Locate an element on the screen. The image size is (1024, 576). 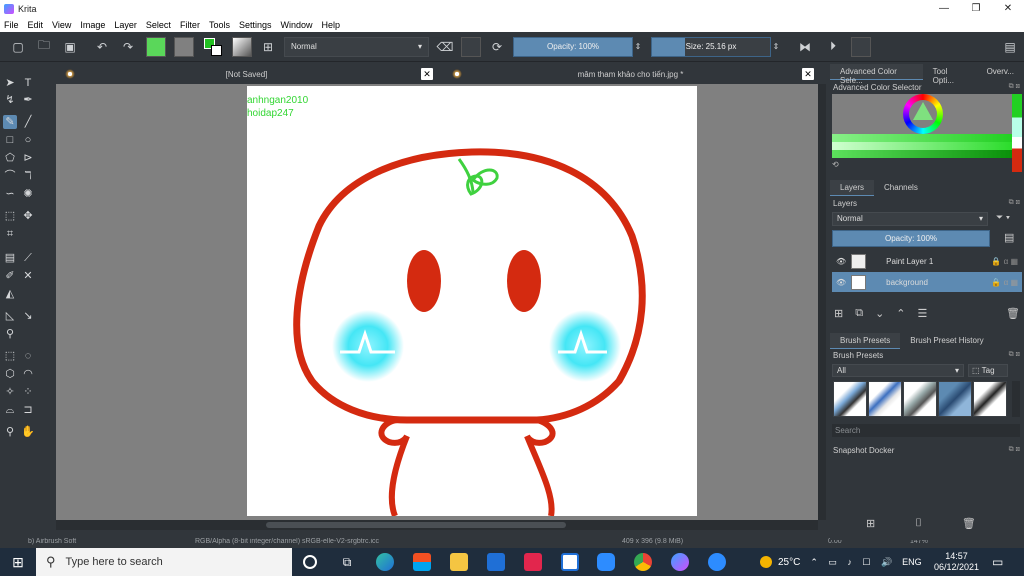
clock: 14:57 06/12/2021 is located at coordinates (956, 562).